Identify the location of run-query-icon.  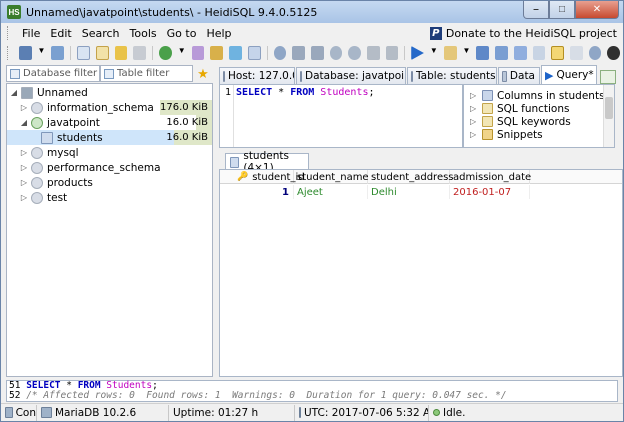
(417, 53).